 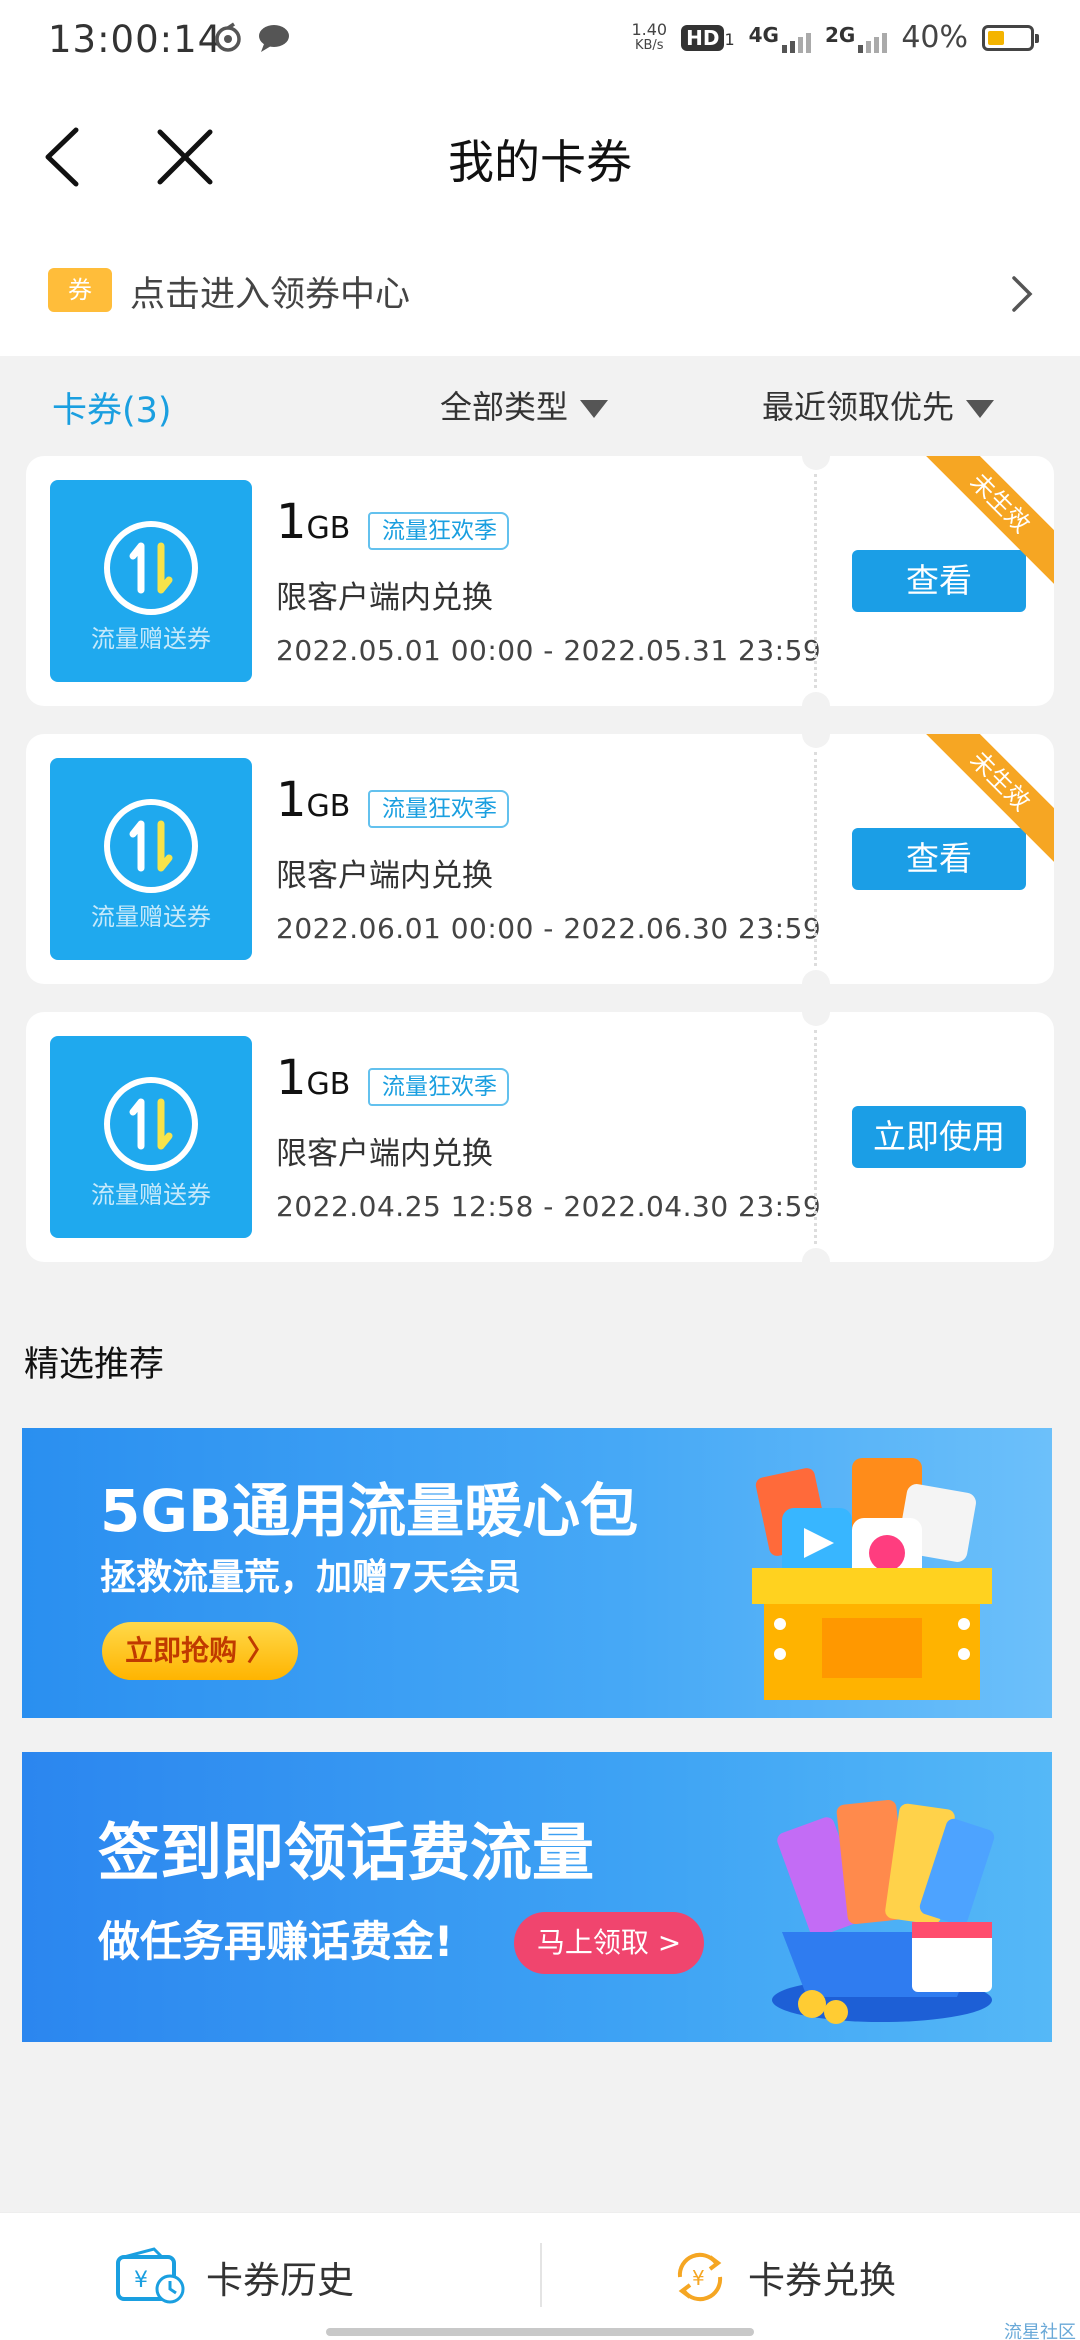 What do you see at coordinates (883, 1911) in the screenshot?
I see `gift-basket-icon` at bounding box center [883, 1911].